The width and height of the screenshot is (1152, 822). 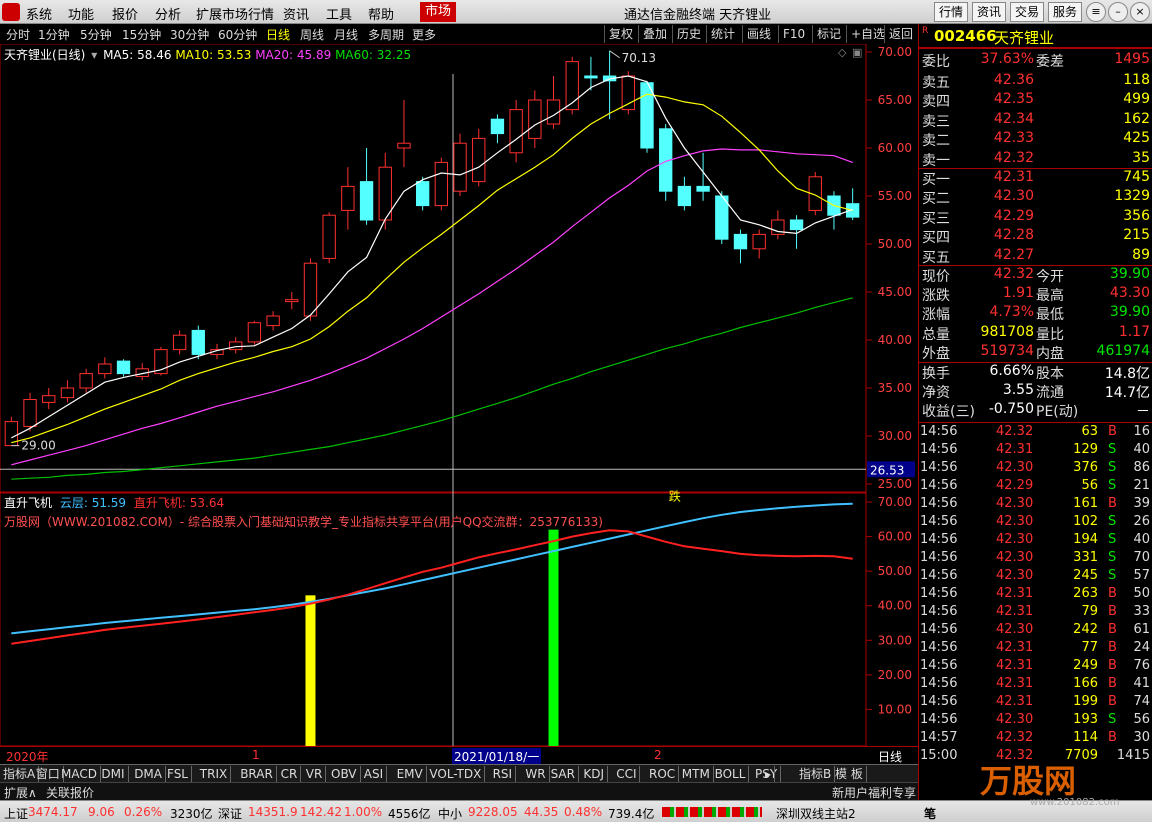 I want to click on tick-row: 14:56 42.30 194 S 40, so click(x=1036, y=541).